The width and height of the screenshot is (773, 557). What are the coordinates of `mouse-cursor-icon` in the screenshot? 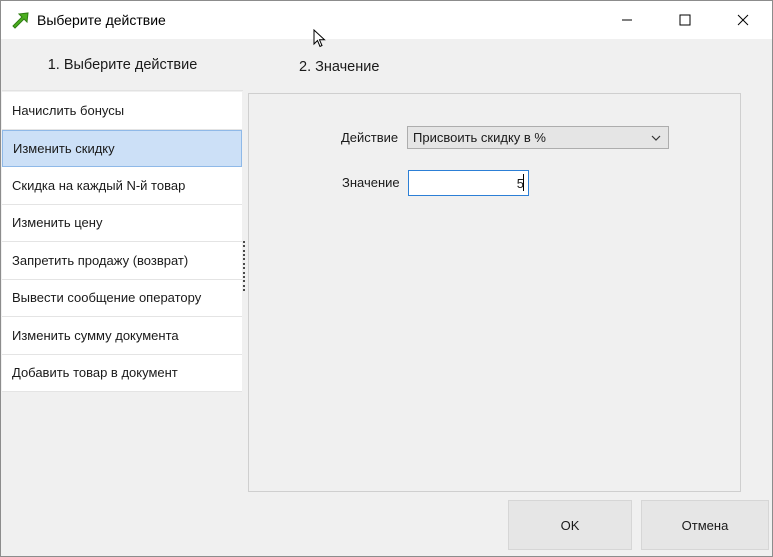 It's located at (319, 38).